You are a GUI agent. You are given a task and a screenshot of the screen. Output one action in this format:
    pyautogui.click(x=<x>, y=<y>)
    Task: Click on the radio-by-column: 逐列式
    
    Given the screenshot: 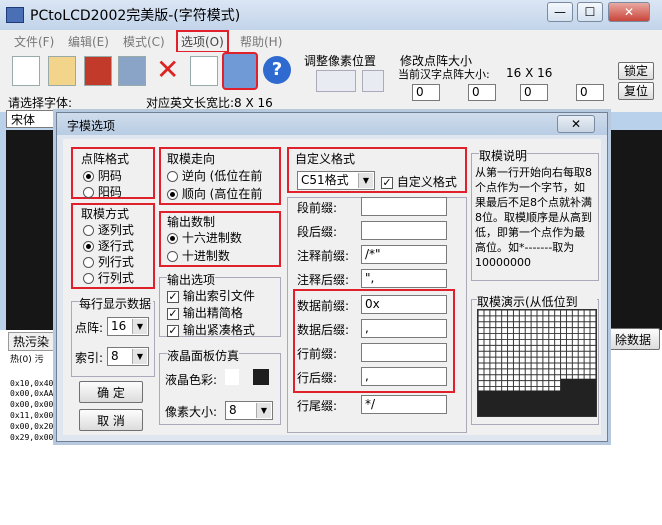 What is the action you would take?
    pyautogui.click(x=108, y=229)
    